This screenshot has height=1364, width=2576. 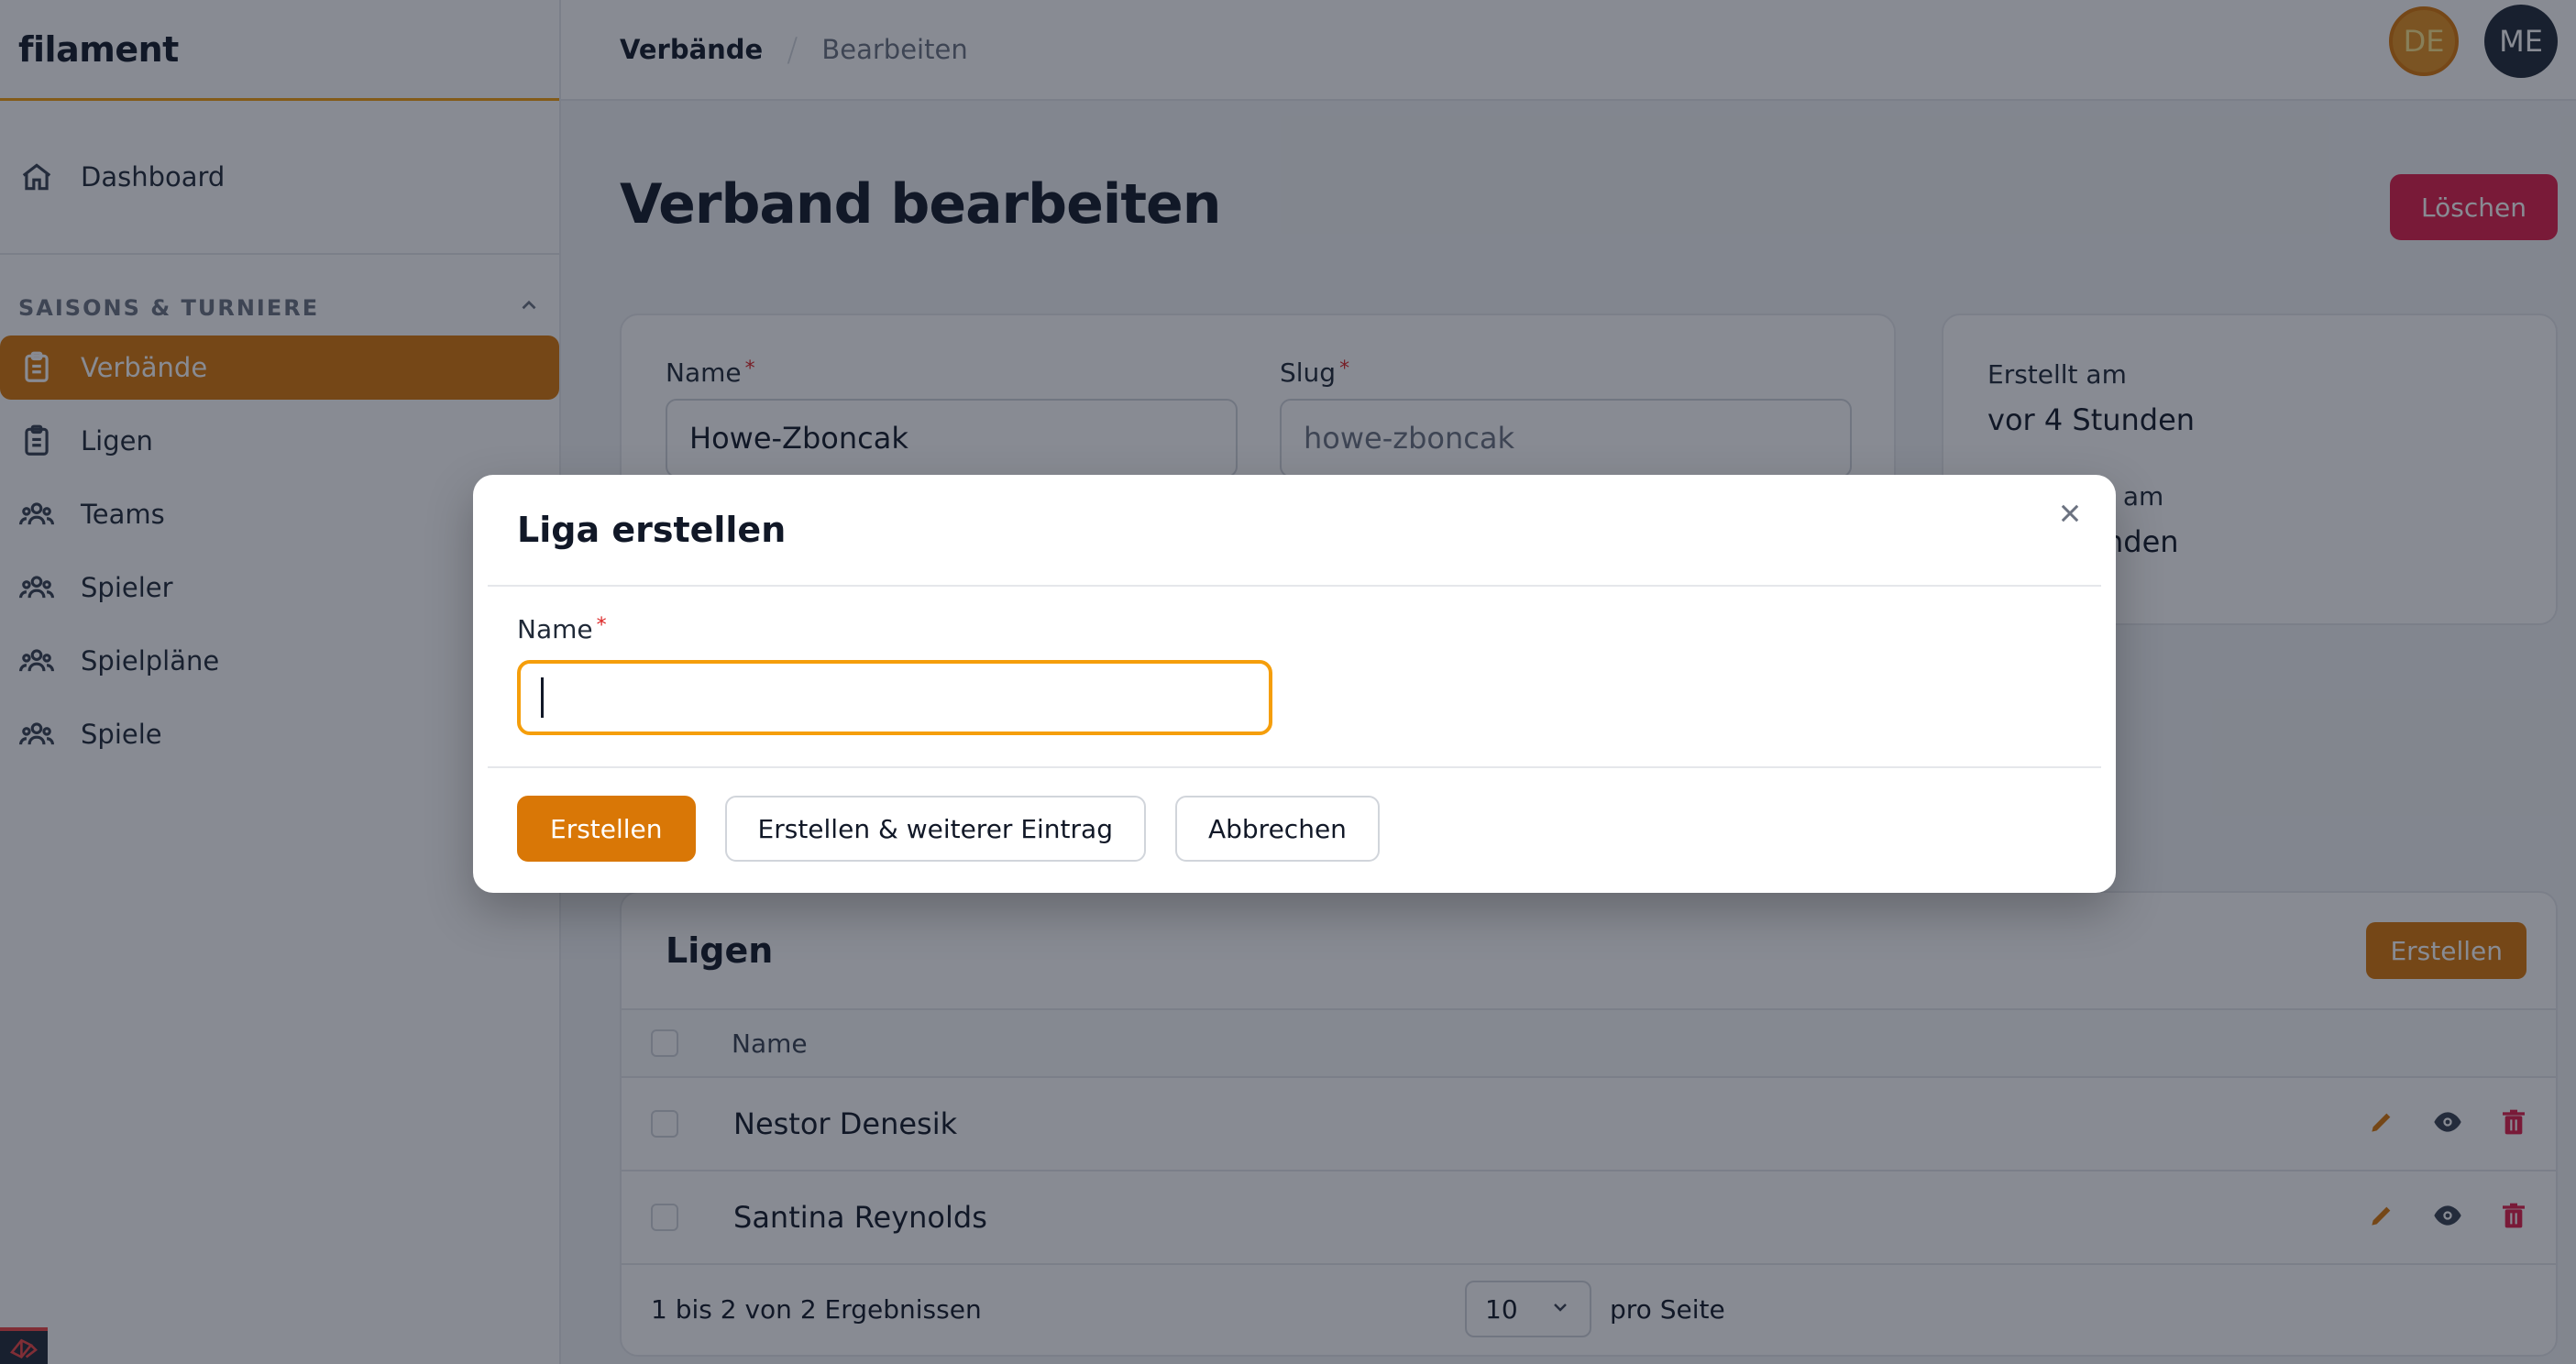 What do you see at coordinates (542, 697) in the screenshot?
I see `text-caret` at bounding box center [542, 697].